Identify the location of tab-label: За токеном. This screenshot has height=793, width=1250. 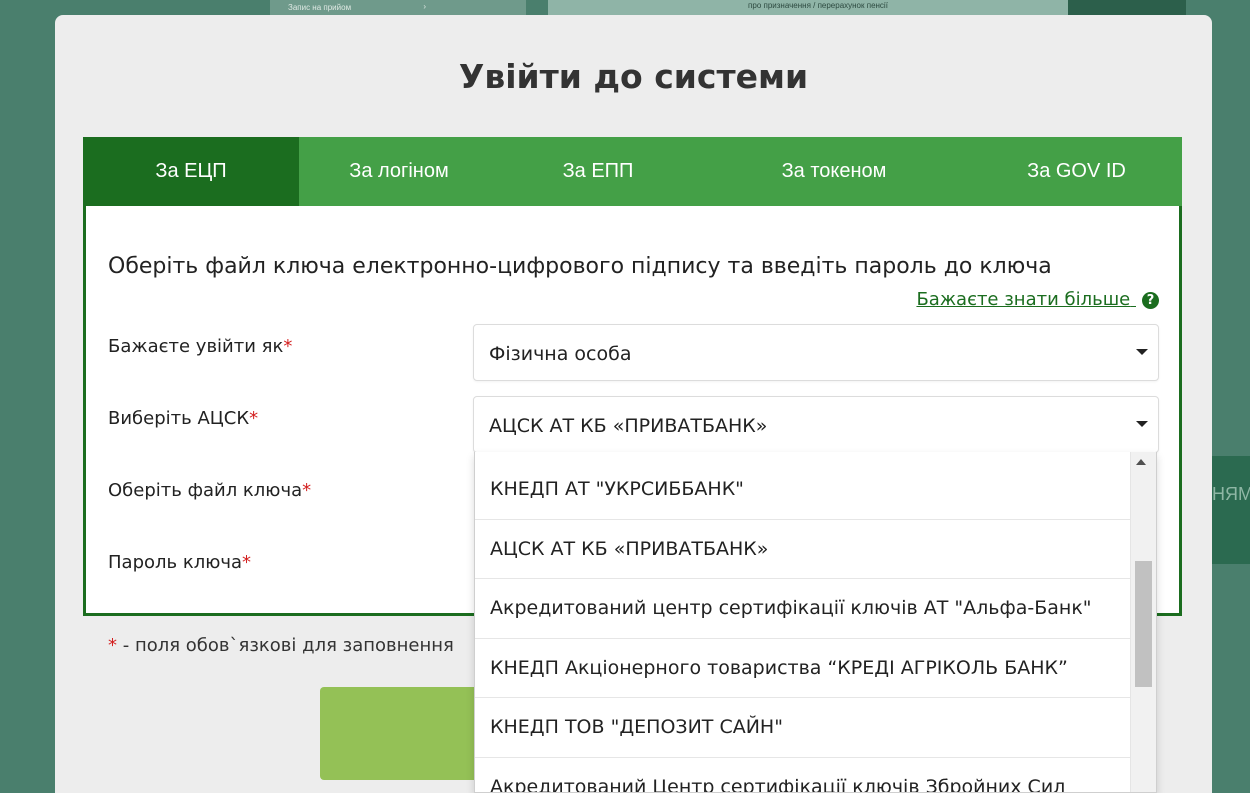
(834, 171).